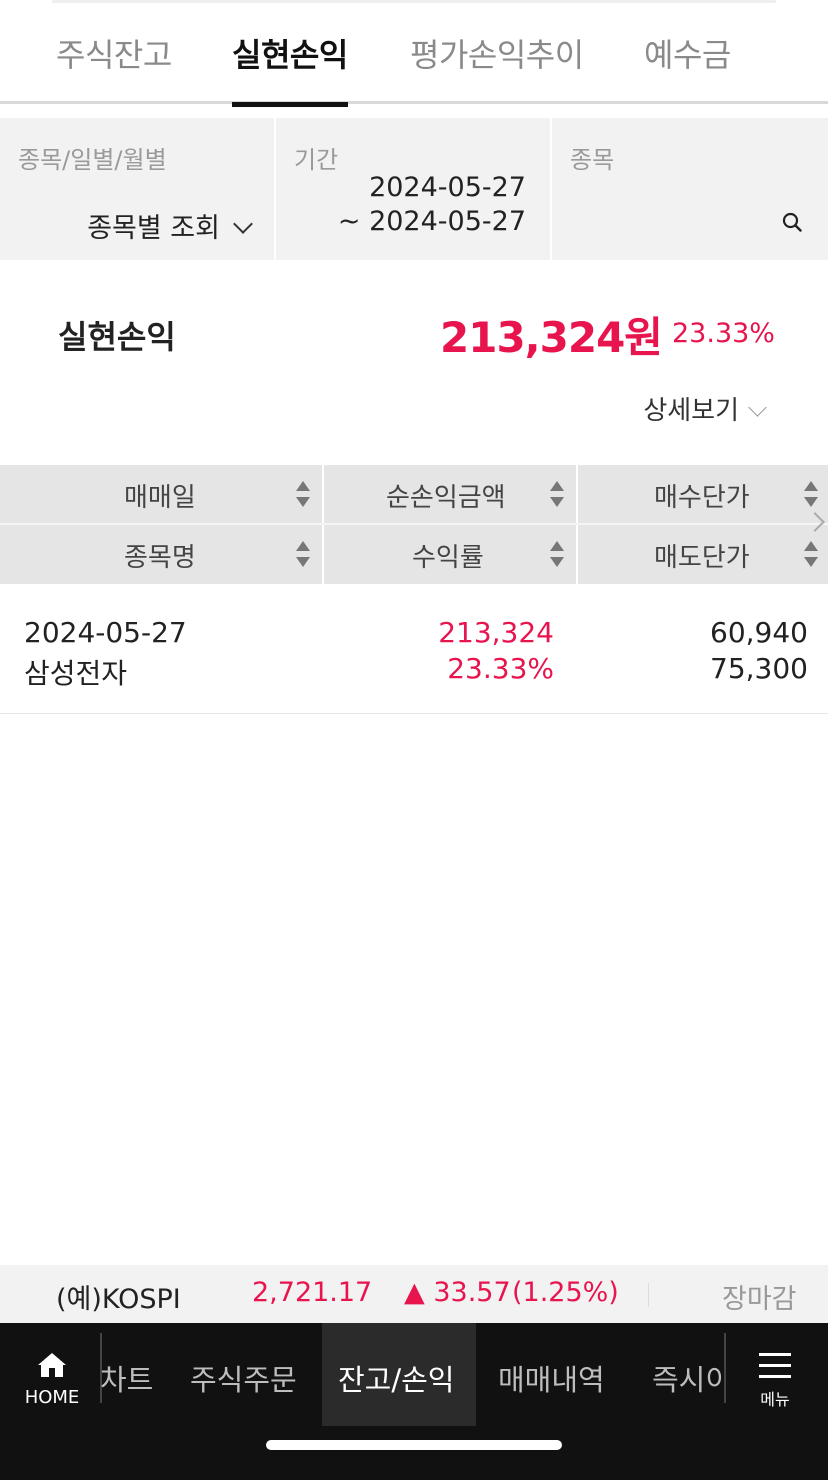 The image size is (828, 1480). Describe the element at coordinates (723, 333) in the screenshot. I see `summary-rate: 23.33%` at that location.